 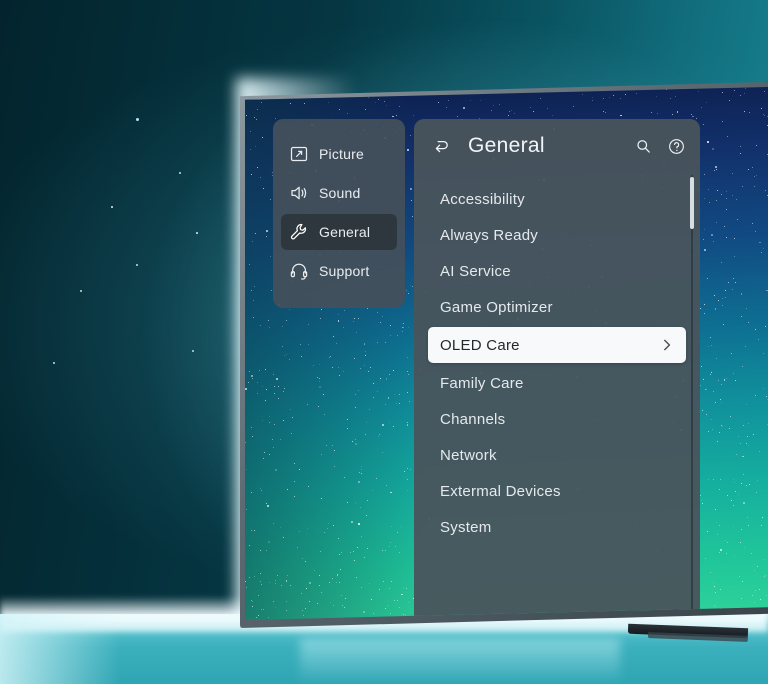 What do you see at coordinates (557, 455) in the screenshot?
I see `menu-item-network: Network` at bounding box center [557, 455].